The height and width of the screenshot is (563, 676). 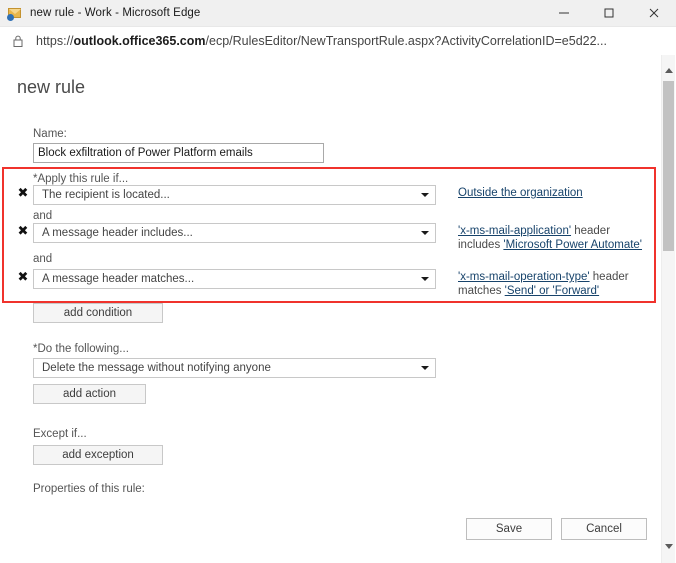 I want to click on remove-condition-icon-2: ✖, so click(x=23, y=232).